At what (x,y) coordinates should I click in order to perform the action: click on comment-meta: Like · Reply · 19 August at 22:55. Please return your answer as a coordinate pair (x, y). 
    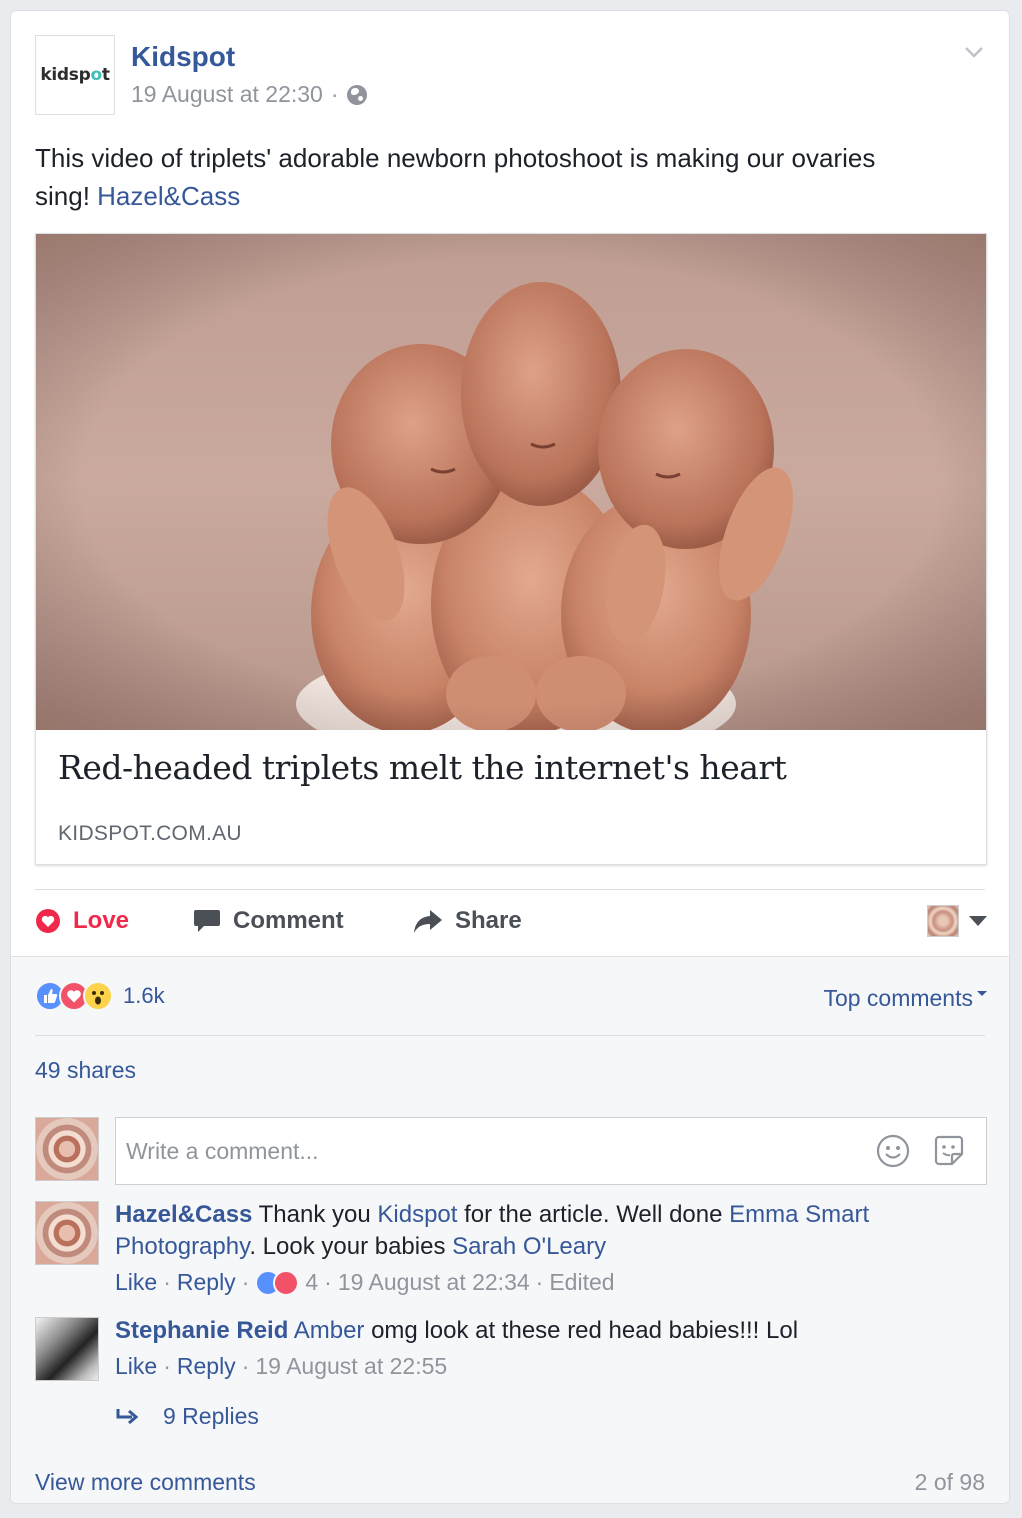
    Looking at the image, I should click on (281, 1366).